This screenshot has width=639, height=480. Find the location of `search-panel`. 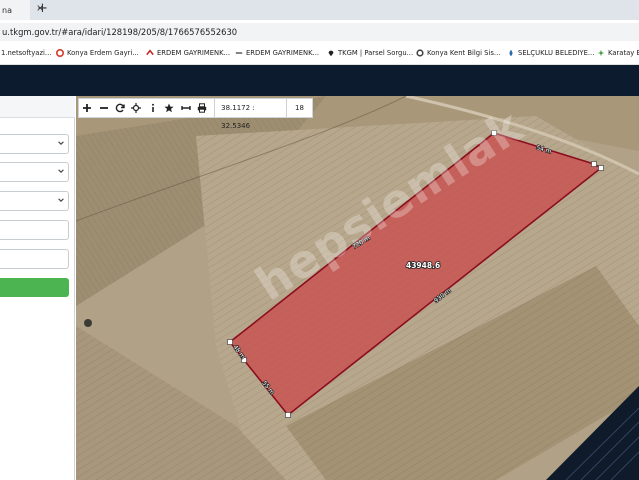

search-panel is located at coordinates (37, 288).